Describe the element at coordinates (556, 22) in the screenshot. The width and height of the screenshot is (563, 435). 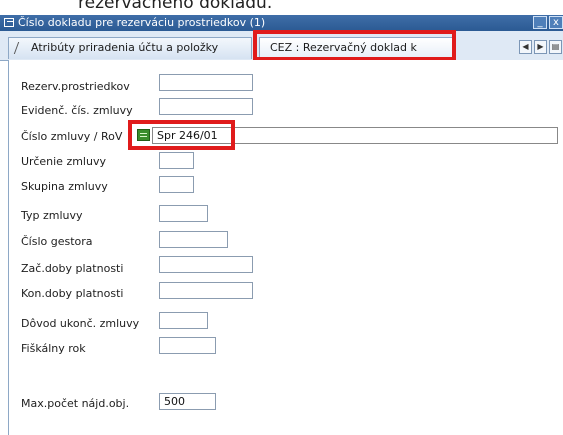
I see `close-icon: x` at that location.